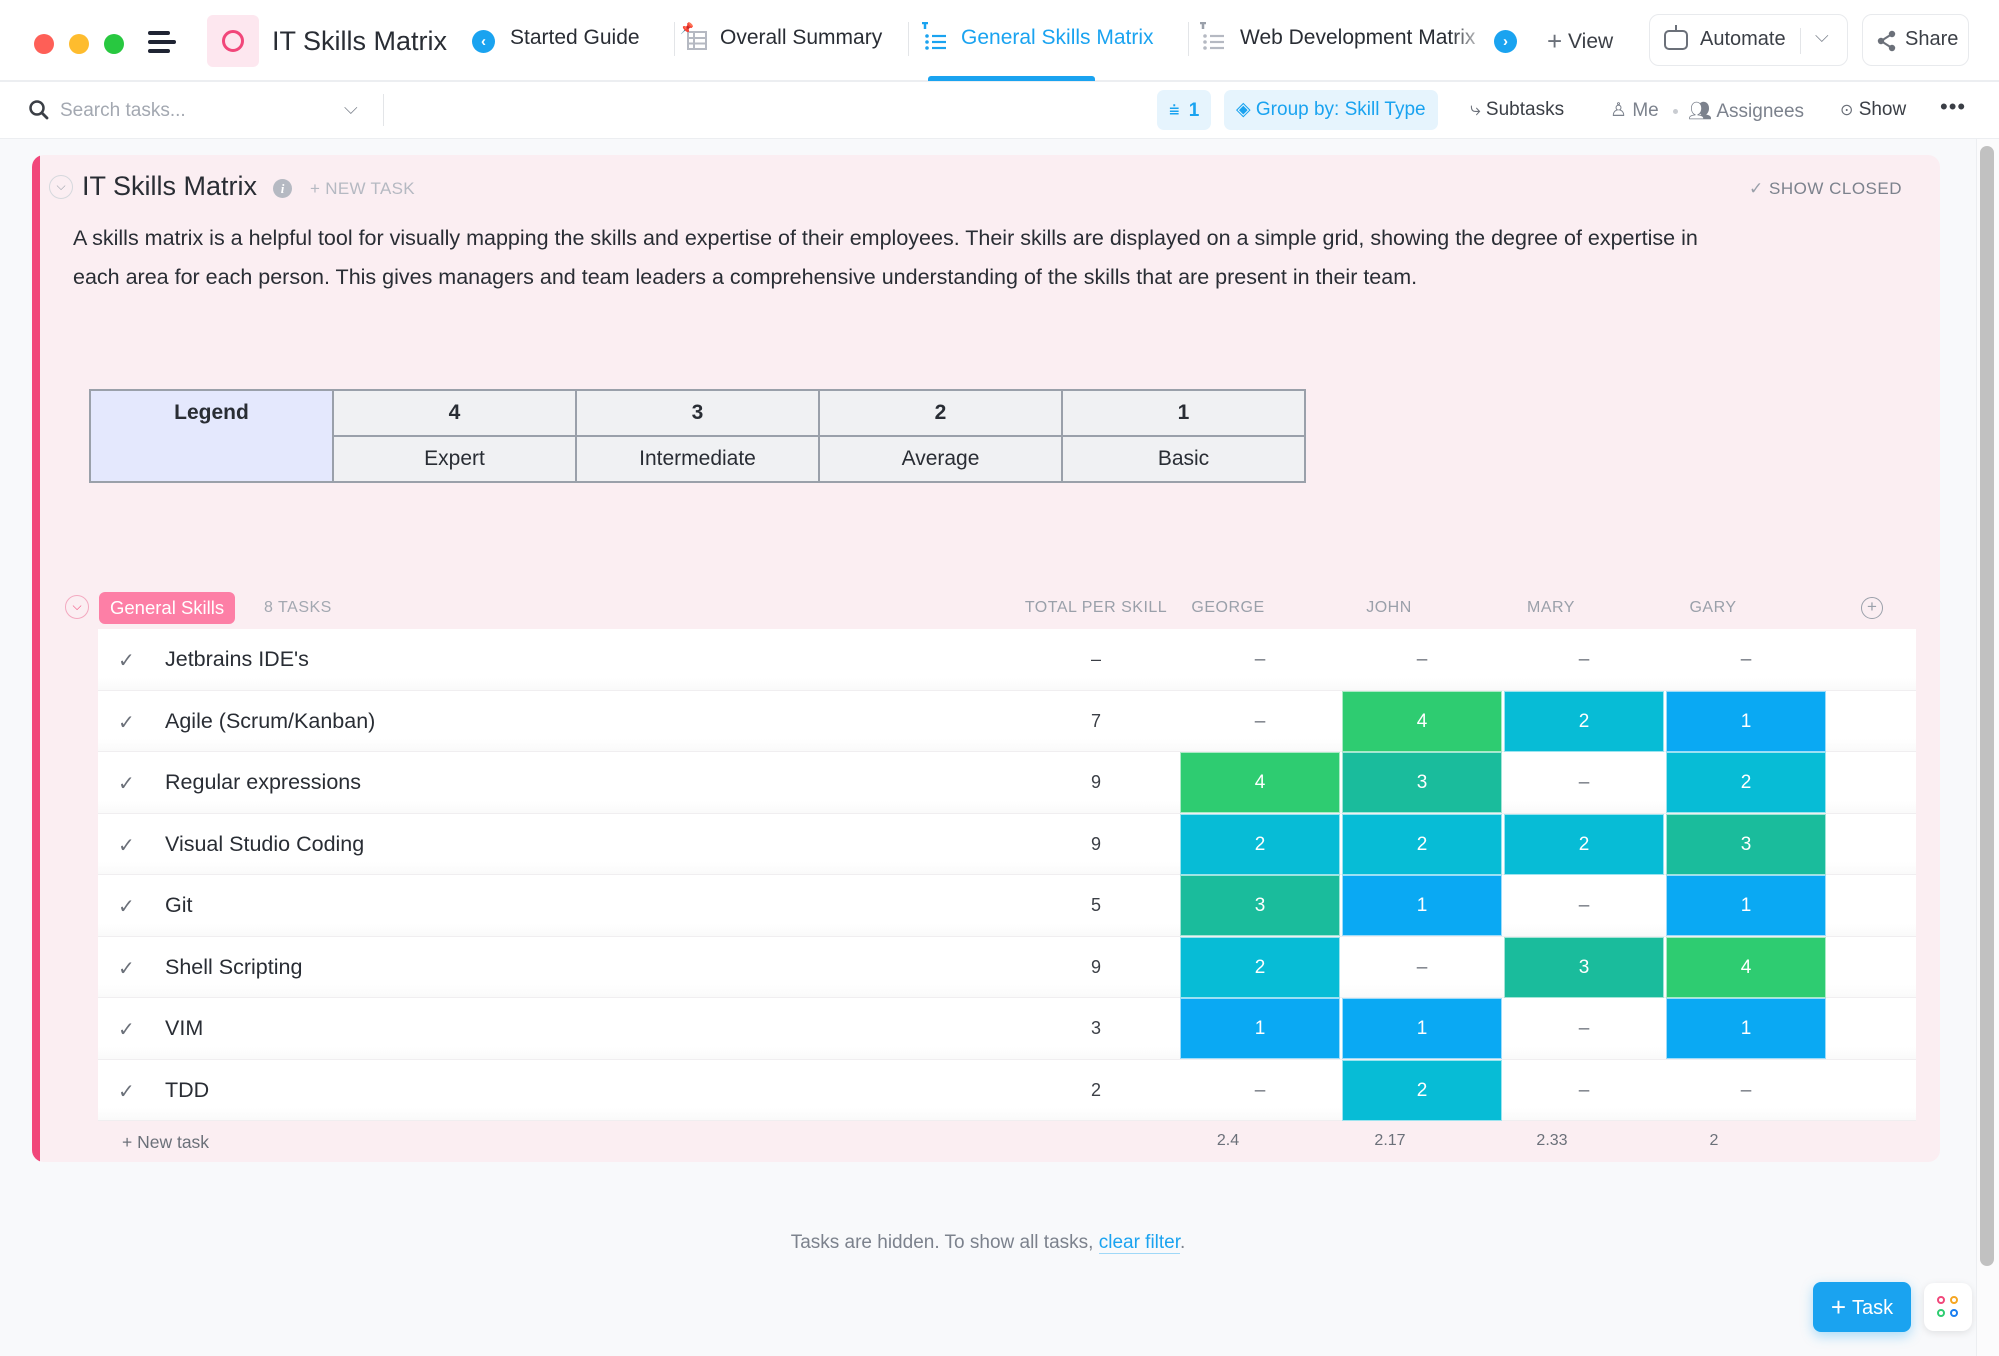 The image size is (1999, 1356). Describe the element at coordinates (1007, 844) in the screenshot. I see `task-row: ✓ Visual Studio Coding 9 2 2 2 3` at that location.